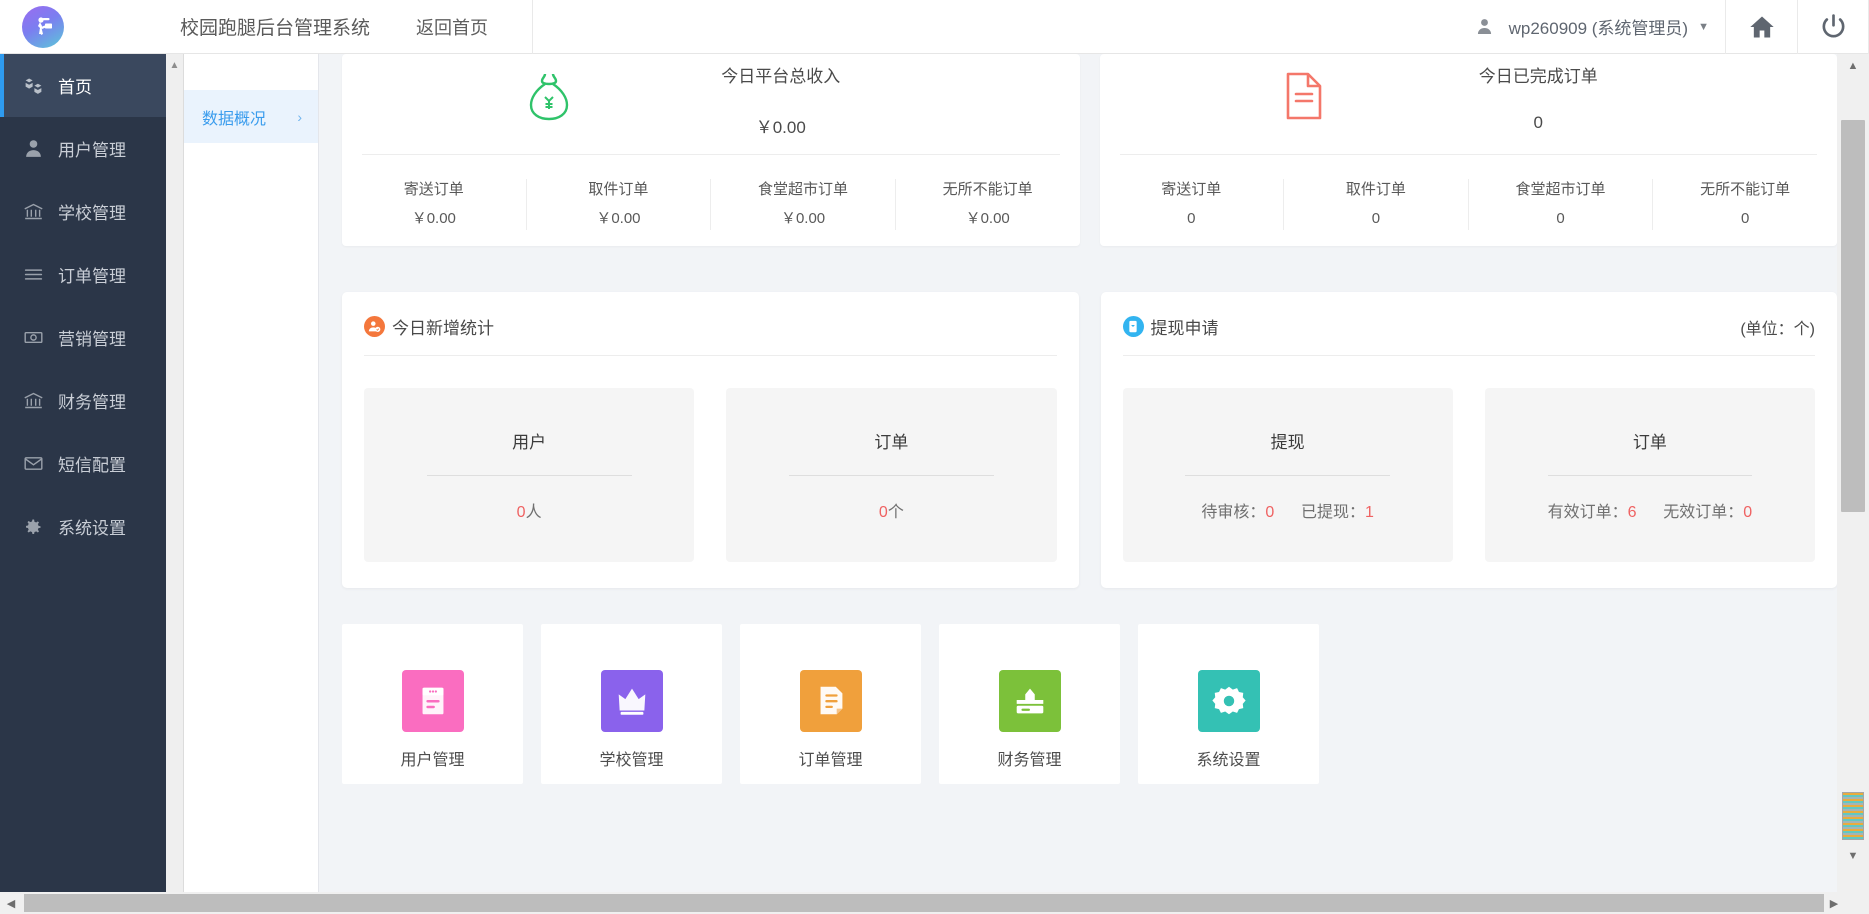 This screenshot has height=914, width=1869. What do you see at coordinates (374, 326) in the screenshot?
I see `user-add-icon` at bounding box center [374, 326].